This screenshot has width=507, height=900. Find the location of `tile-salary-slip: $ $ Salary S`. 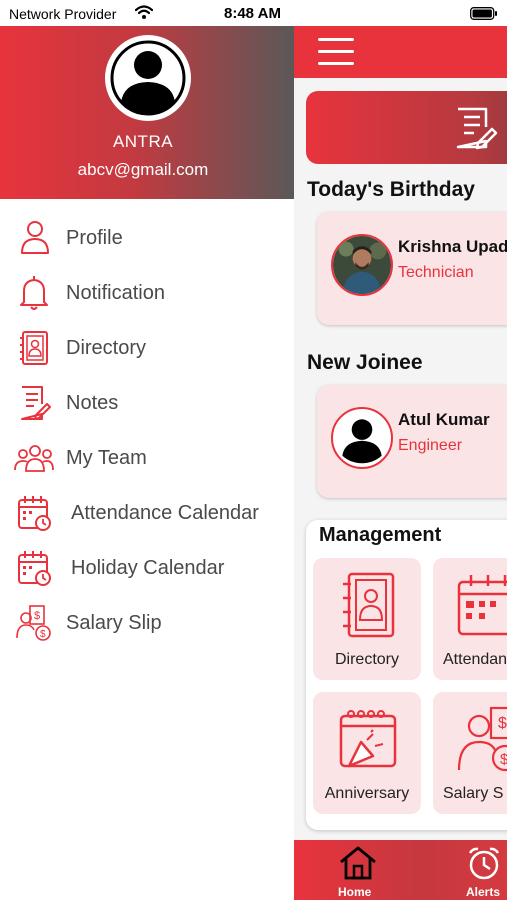

tile-salary-slip: $ $ Salary S is located at coordinates (470, 753).